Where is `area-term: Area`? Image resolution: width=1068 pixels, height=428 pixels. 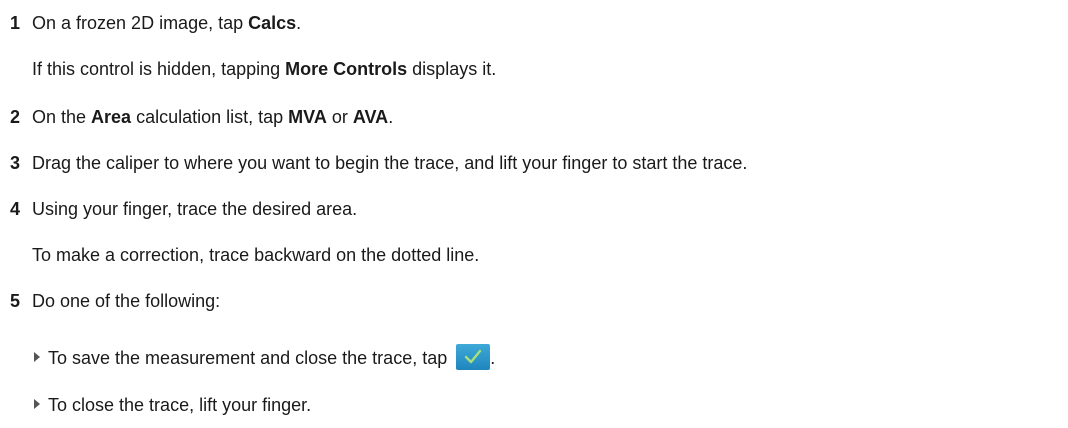
area-term: Area is located at coordinates (111, 117).